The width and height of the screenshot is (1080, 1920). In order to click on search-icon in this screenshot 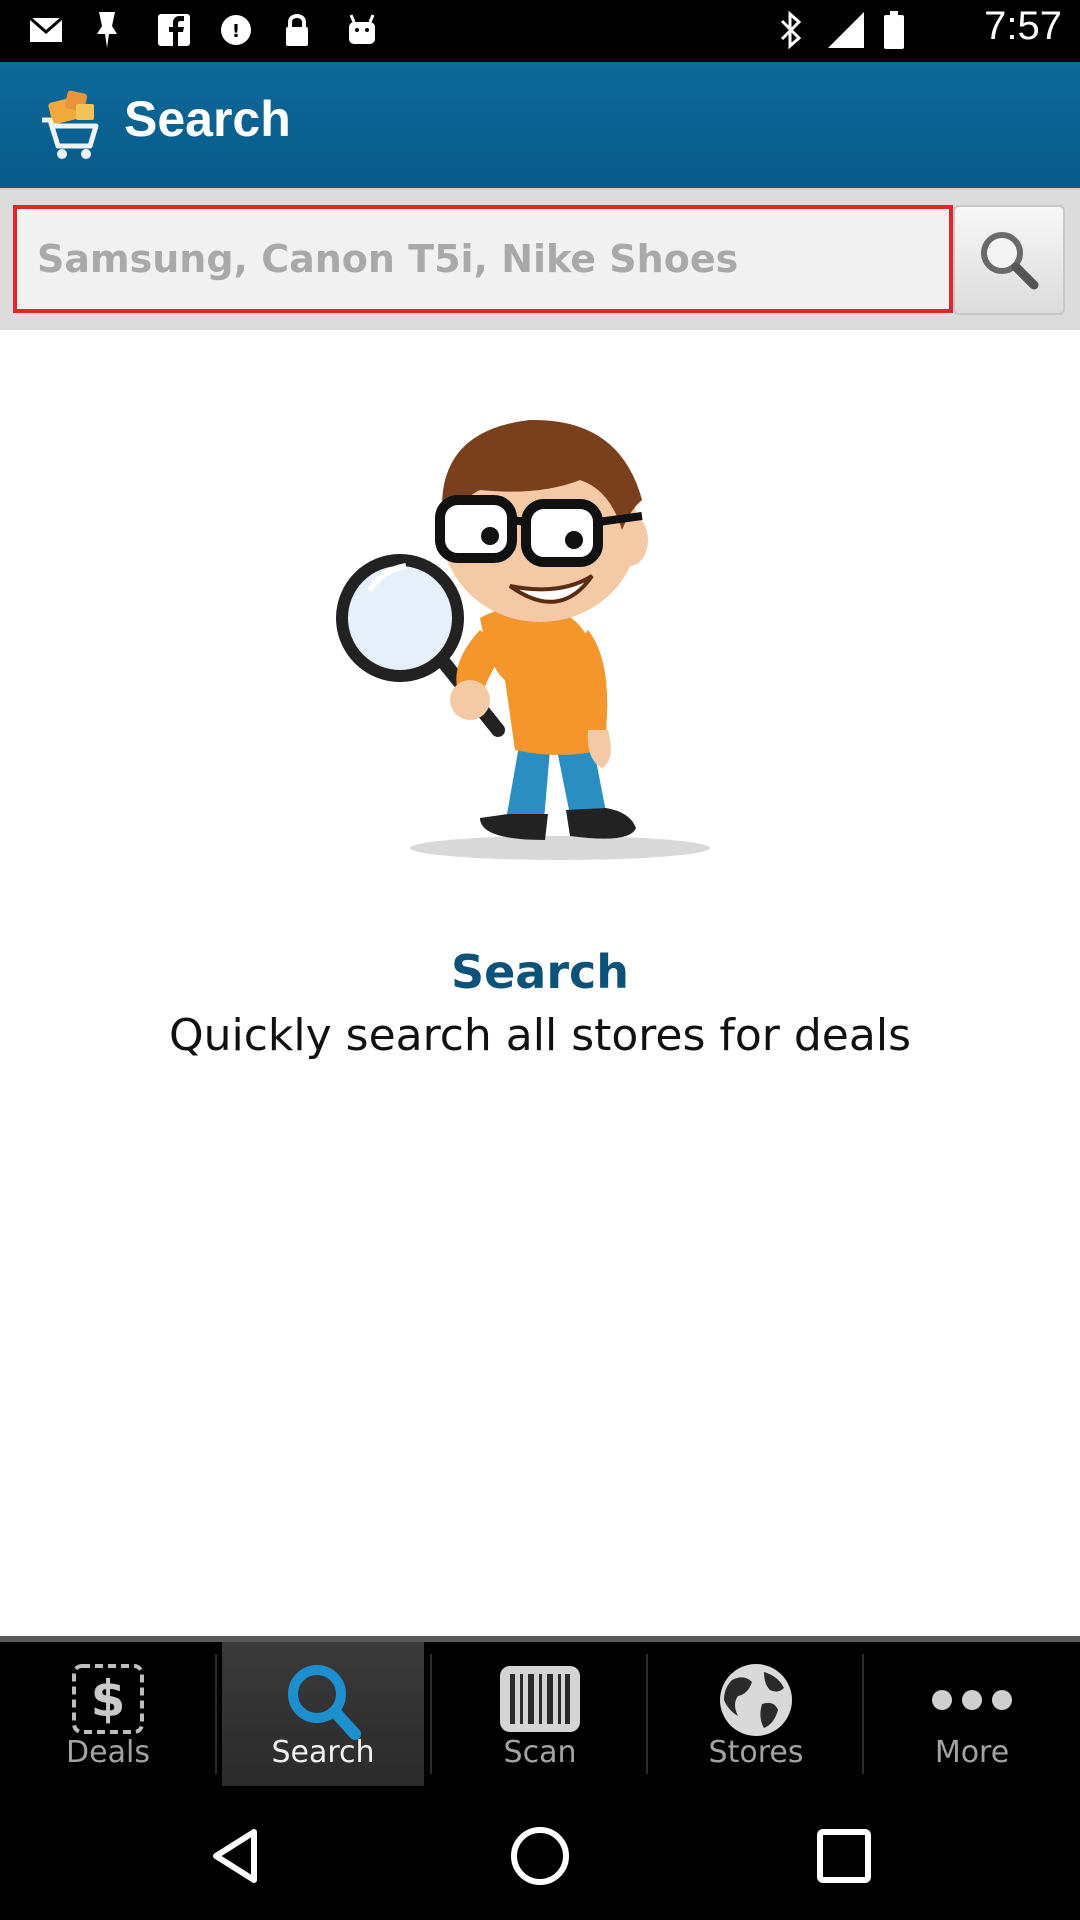, I will do `click(324, 1702)`.